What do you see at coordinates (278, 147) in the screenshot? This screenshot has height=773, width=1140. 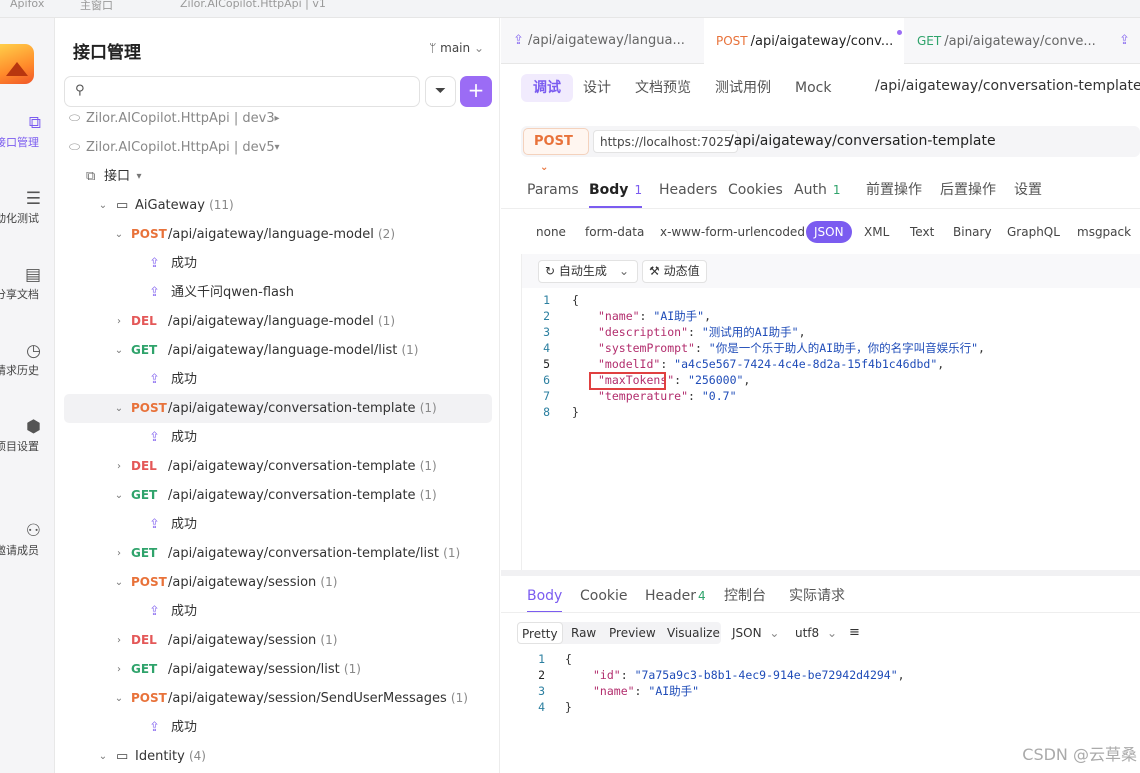 I see `tree-folder: ⬭ Zilor.AICopilot.HttpApi | dev5 ▾` at bounding box center [278, 147].